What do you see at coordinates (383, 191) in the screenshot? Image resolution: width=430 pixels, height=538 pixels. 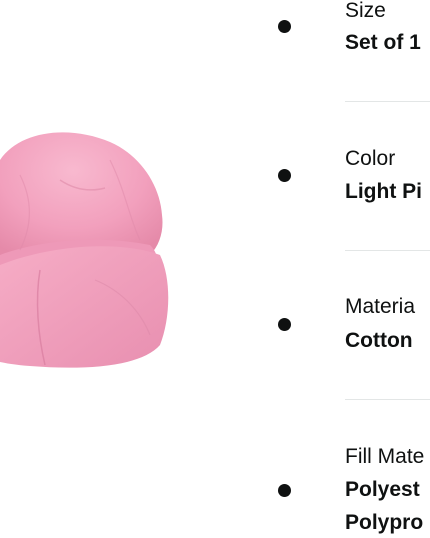 I see `spec-value-color: Light Pi` at bounding box center [383, 191].